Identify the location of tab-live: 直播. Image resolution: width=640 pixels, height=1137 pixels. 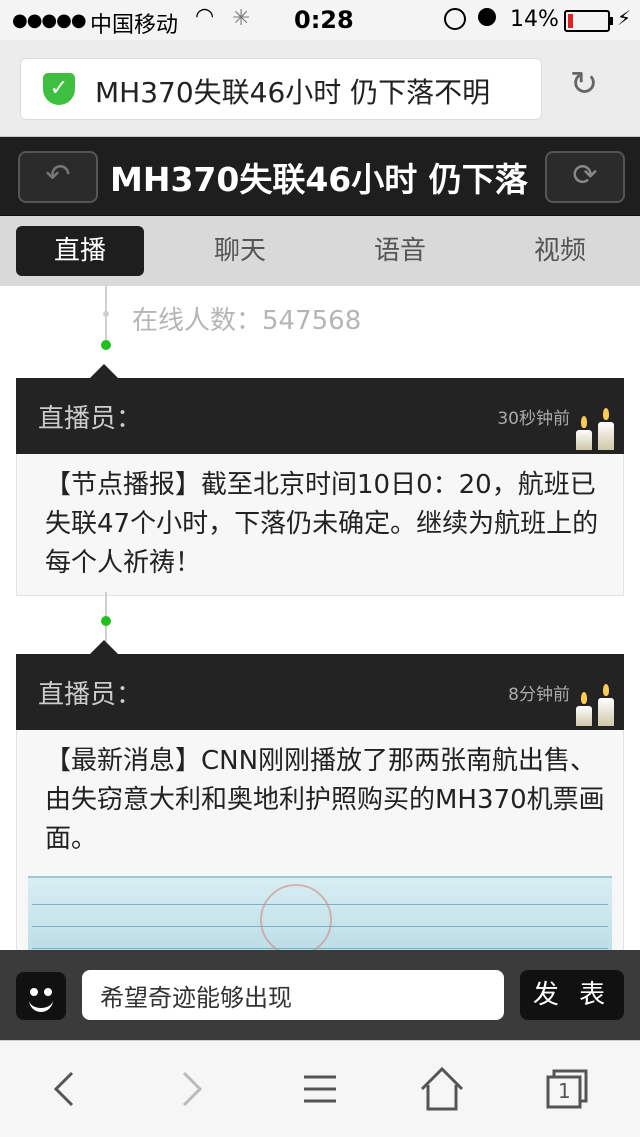
(80, 251).